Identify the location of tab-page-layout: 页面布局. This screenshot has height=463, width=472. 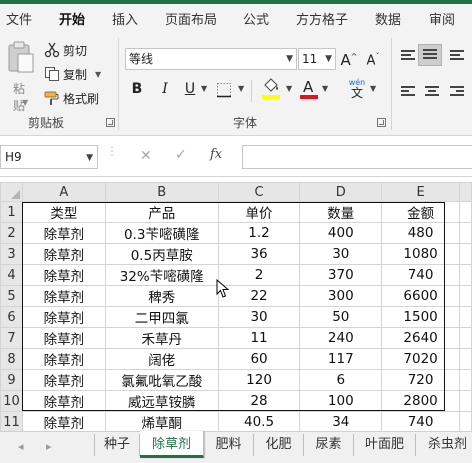
(191, 18).